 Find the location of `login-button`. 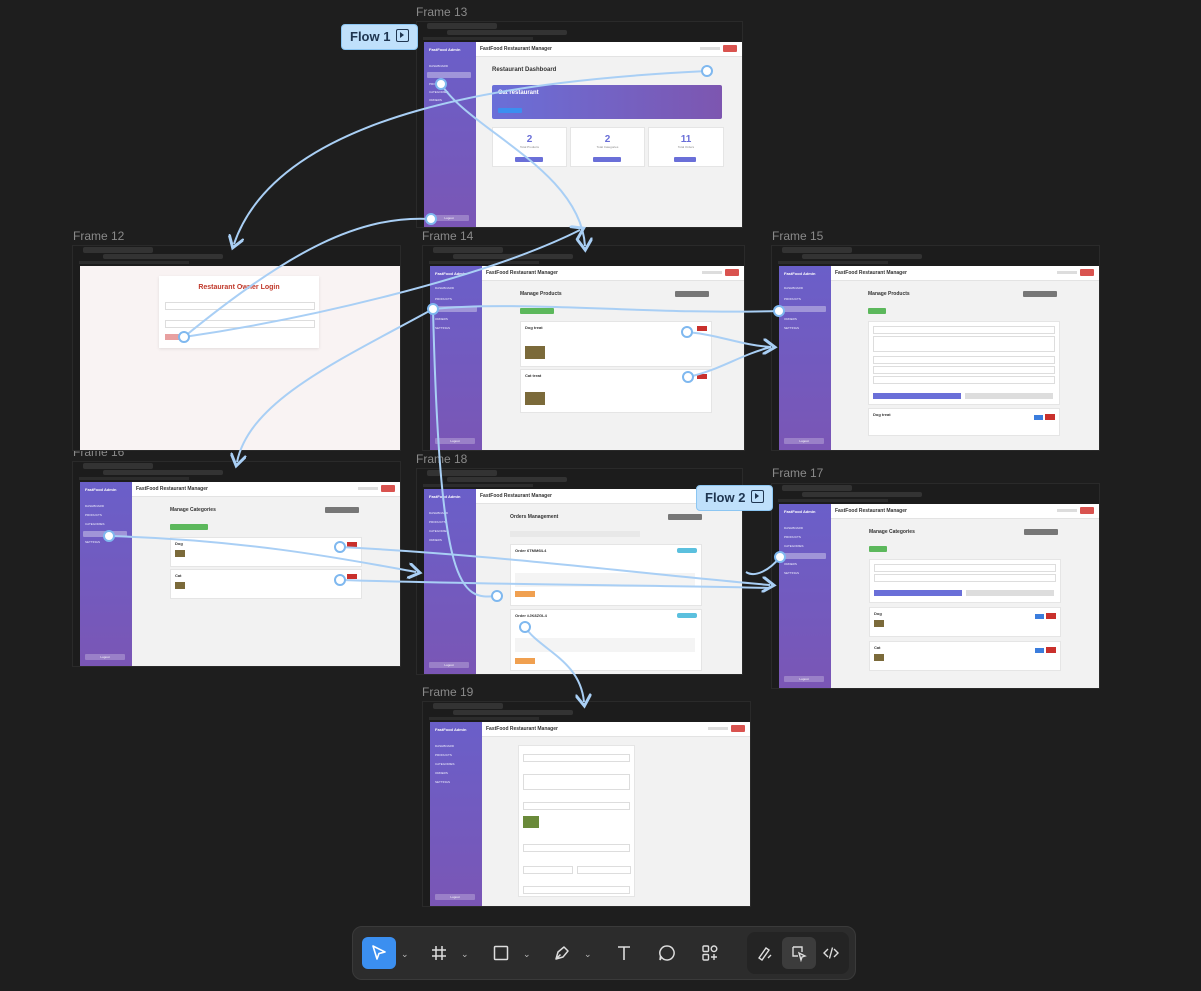

login-button is located at coordinates (174, 337).